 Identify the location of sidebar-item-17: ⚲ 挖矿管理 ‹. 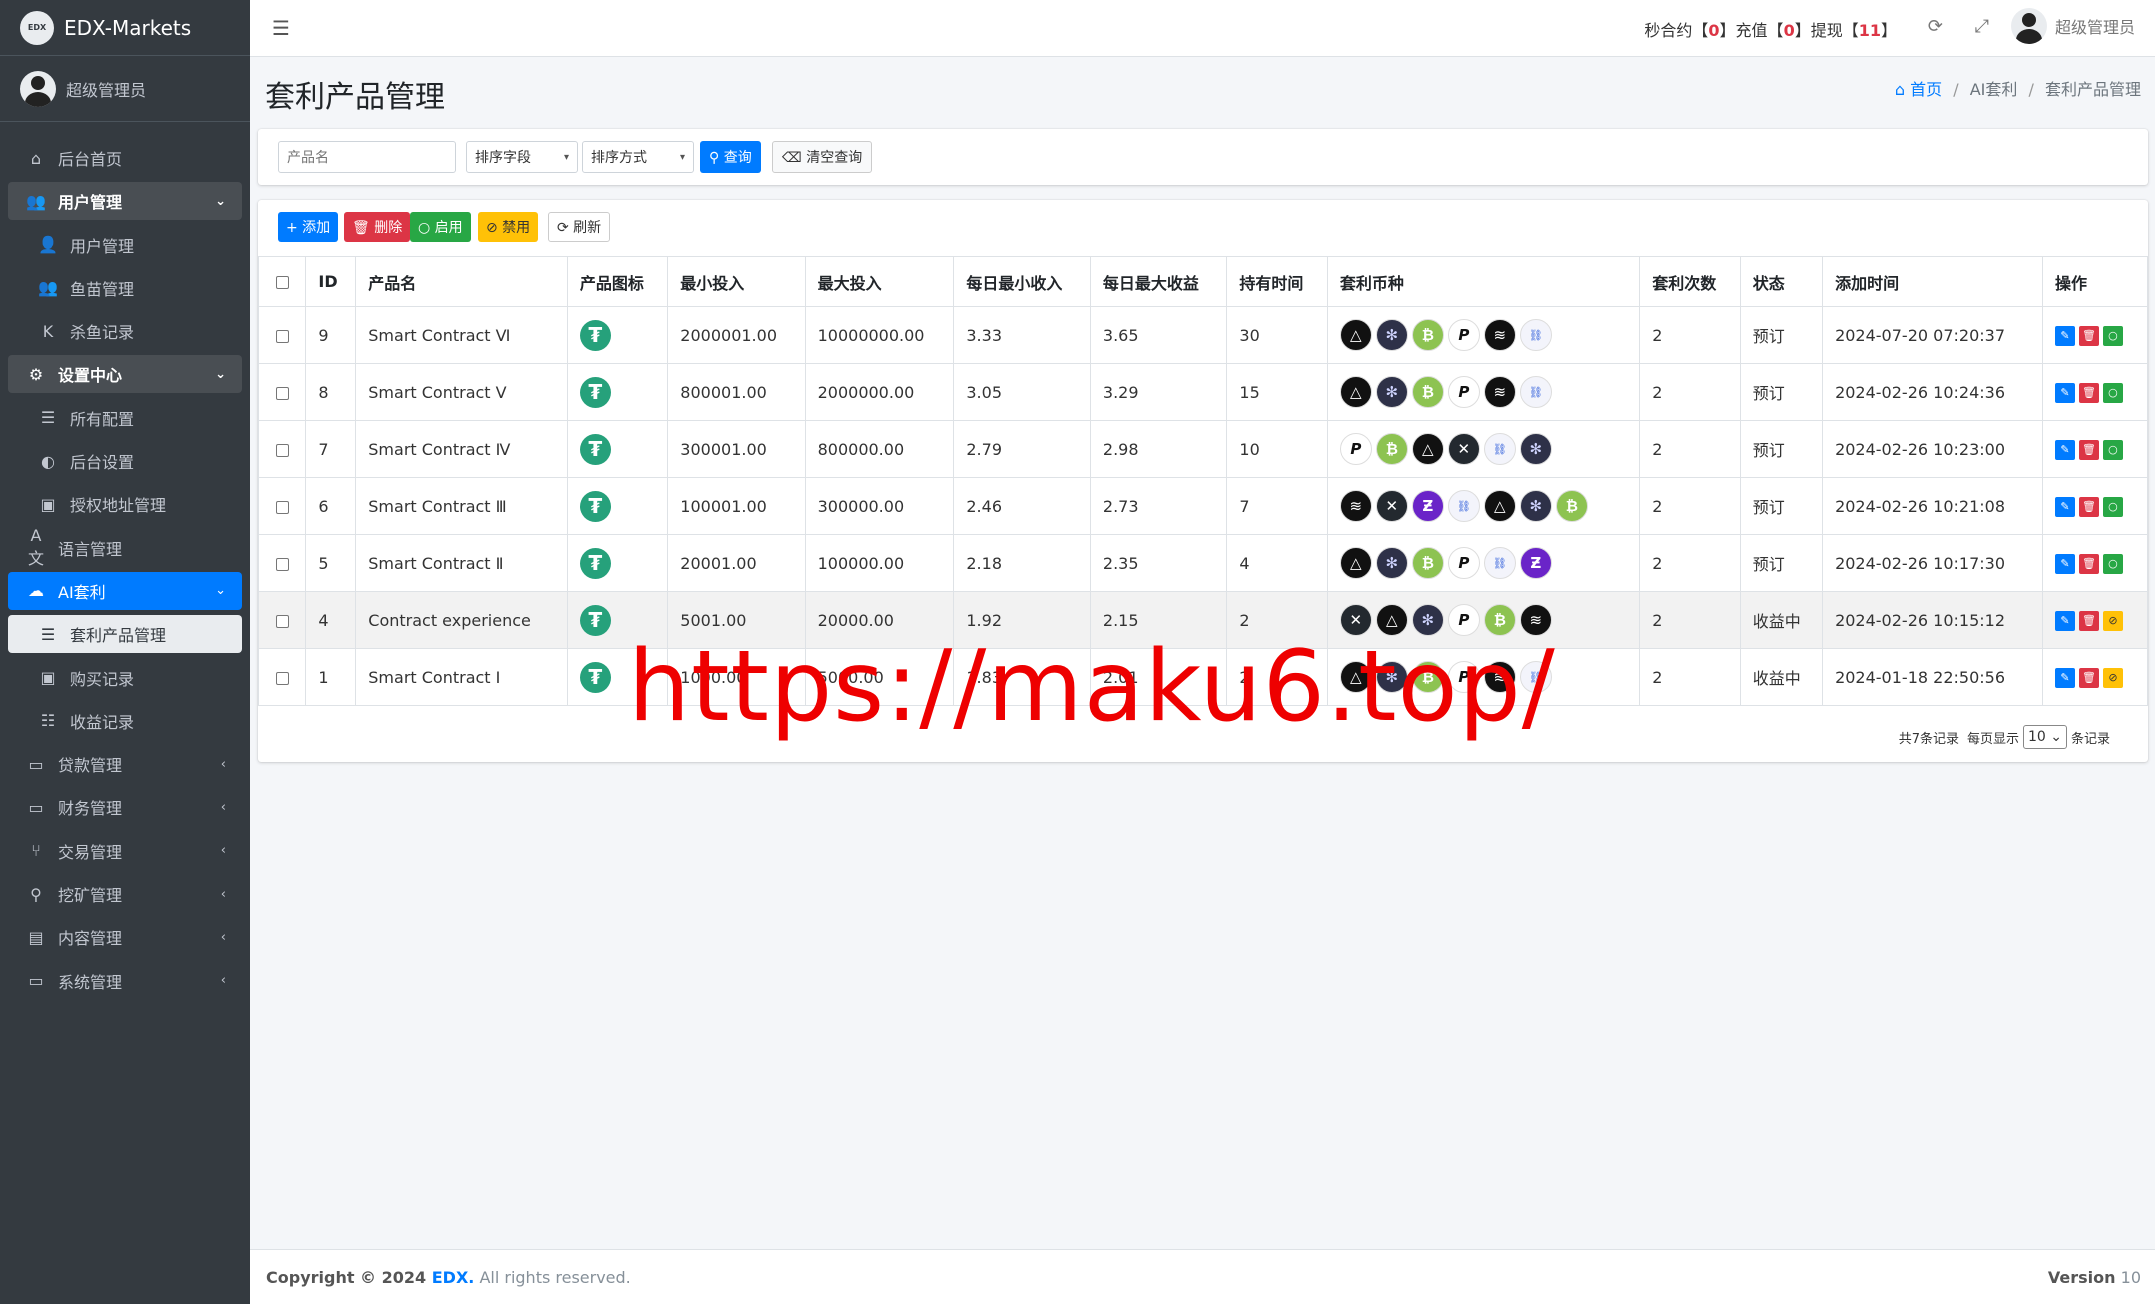
(125, 894).